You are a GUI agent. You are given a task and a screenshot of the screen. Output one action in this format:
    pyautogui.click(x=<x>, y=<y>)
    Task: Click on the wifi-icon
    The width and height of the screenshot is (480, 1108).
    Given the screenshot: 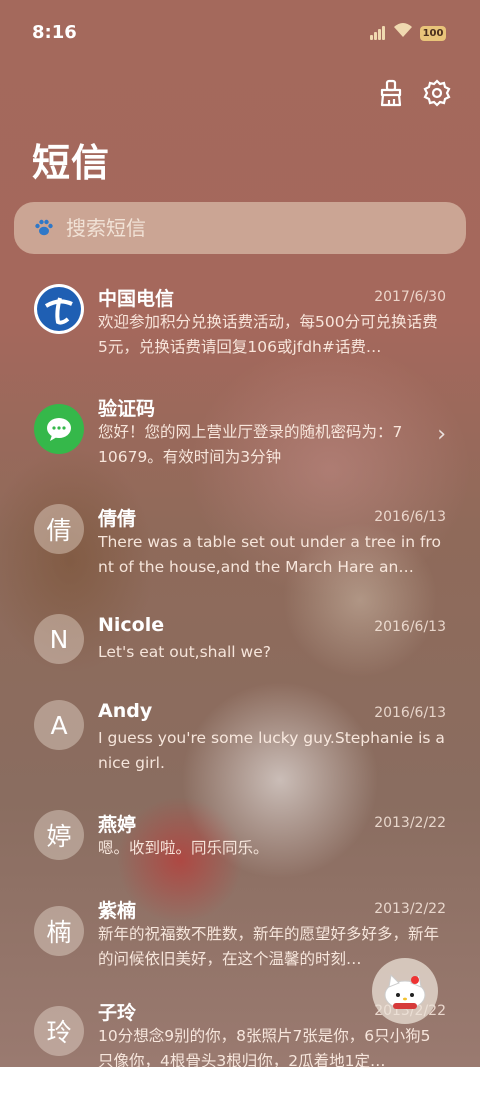 What is the action you would take?
    pyautogui.click(x=403, y=32)
    